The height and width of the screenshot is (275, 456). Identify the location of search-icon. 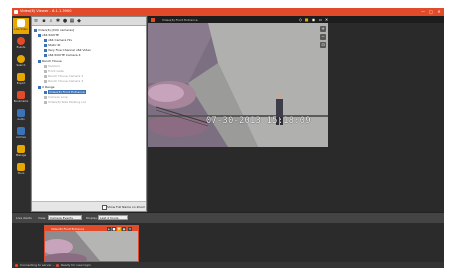
(21, 59).